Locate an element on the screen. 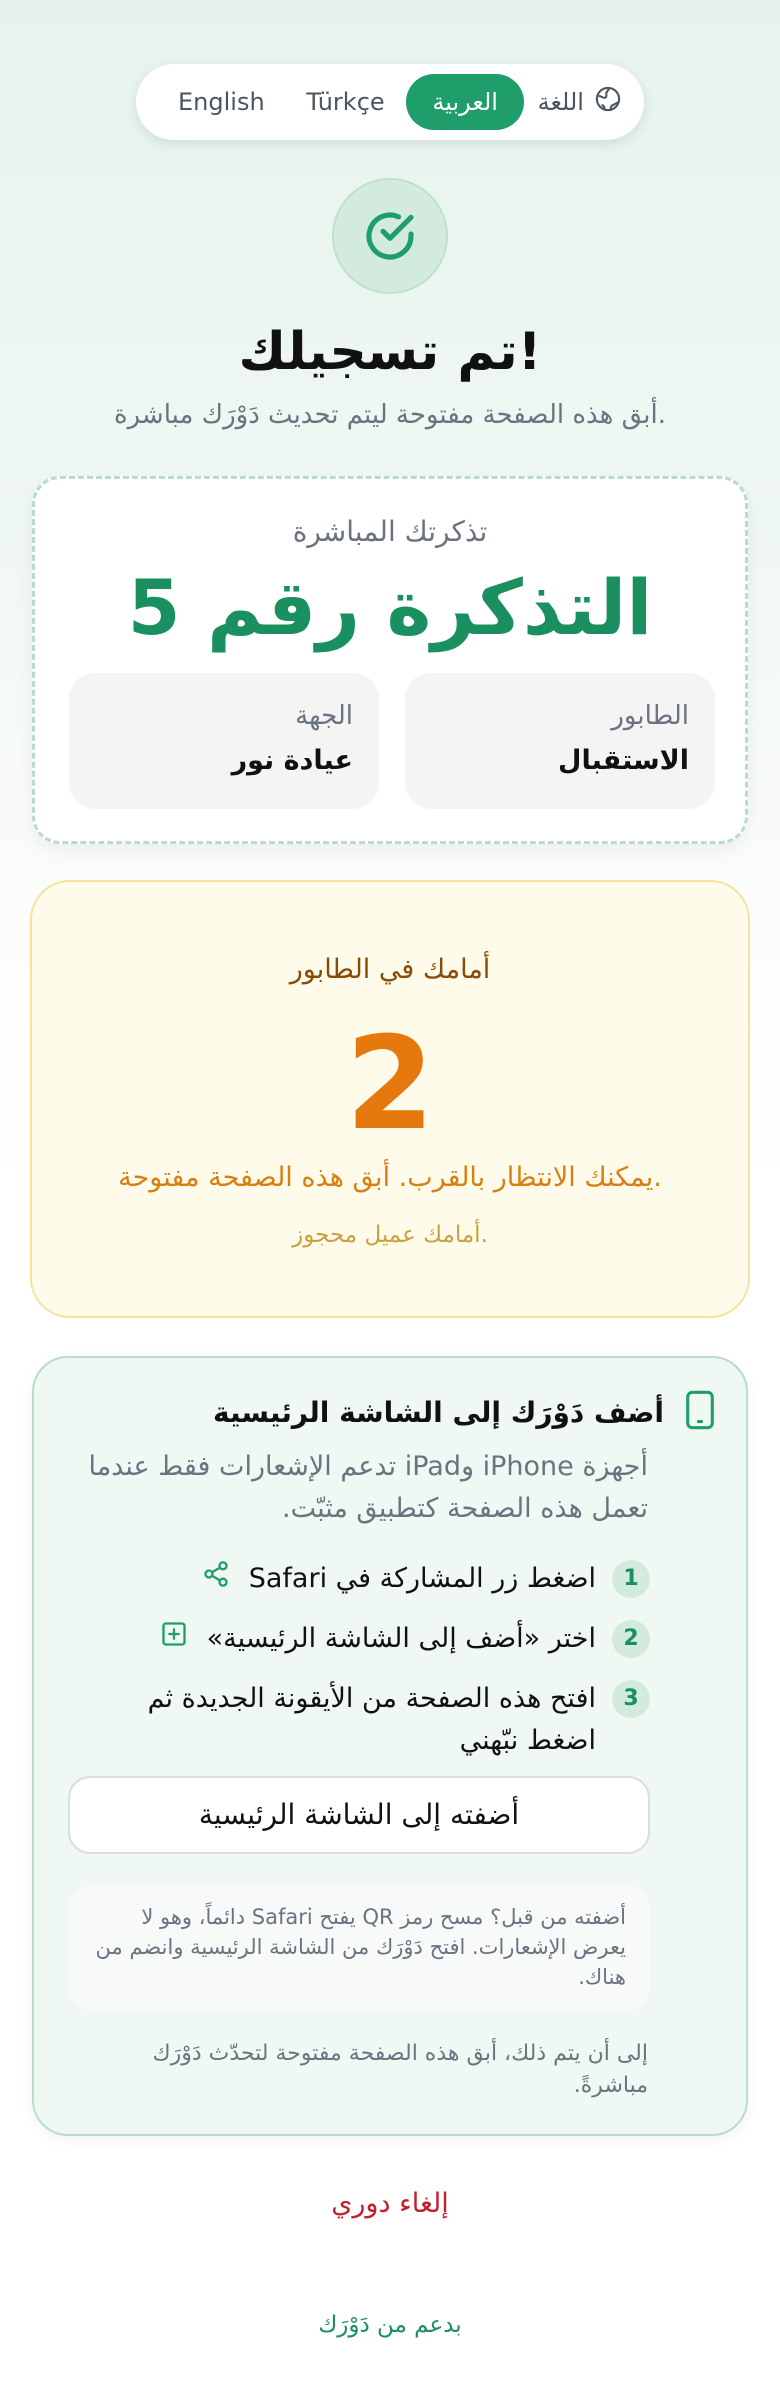 This screenshot has height=2408, width=780. lang-option-english: English is located at coordinates (221, 102).